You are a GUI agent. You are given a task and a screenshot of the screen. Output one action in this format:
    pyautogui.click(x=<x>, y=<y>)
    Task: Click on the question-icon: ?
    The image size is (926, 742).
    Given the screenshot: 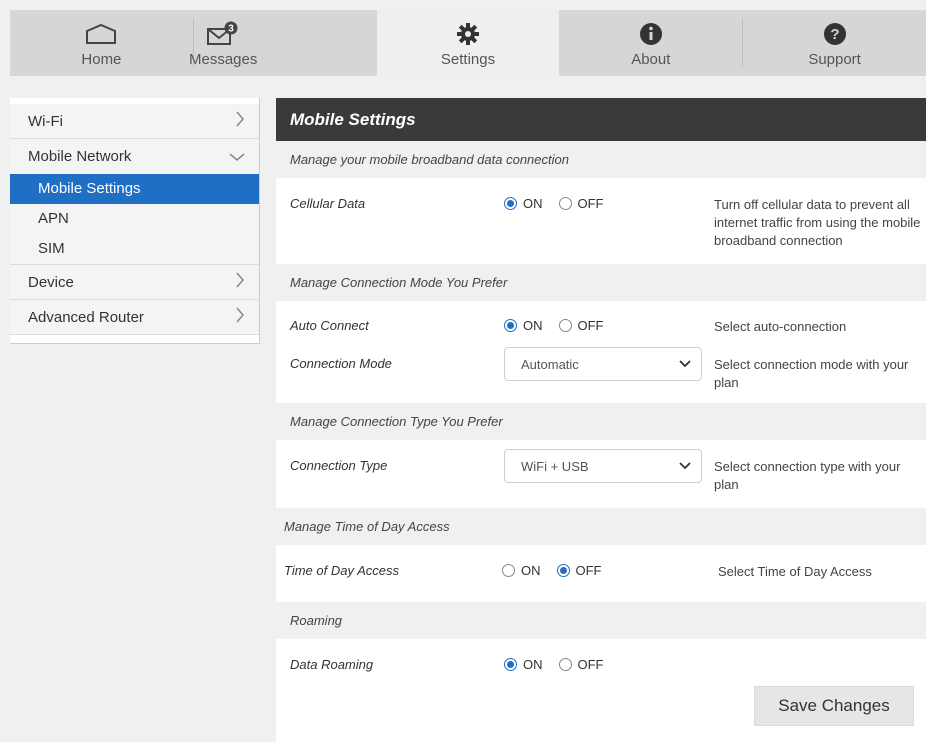 What is the action you would take?
    pyautogui.click(x=835, y=34)
    